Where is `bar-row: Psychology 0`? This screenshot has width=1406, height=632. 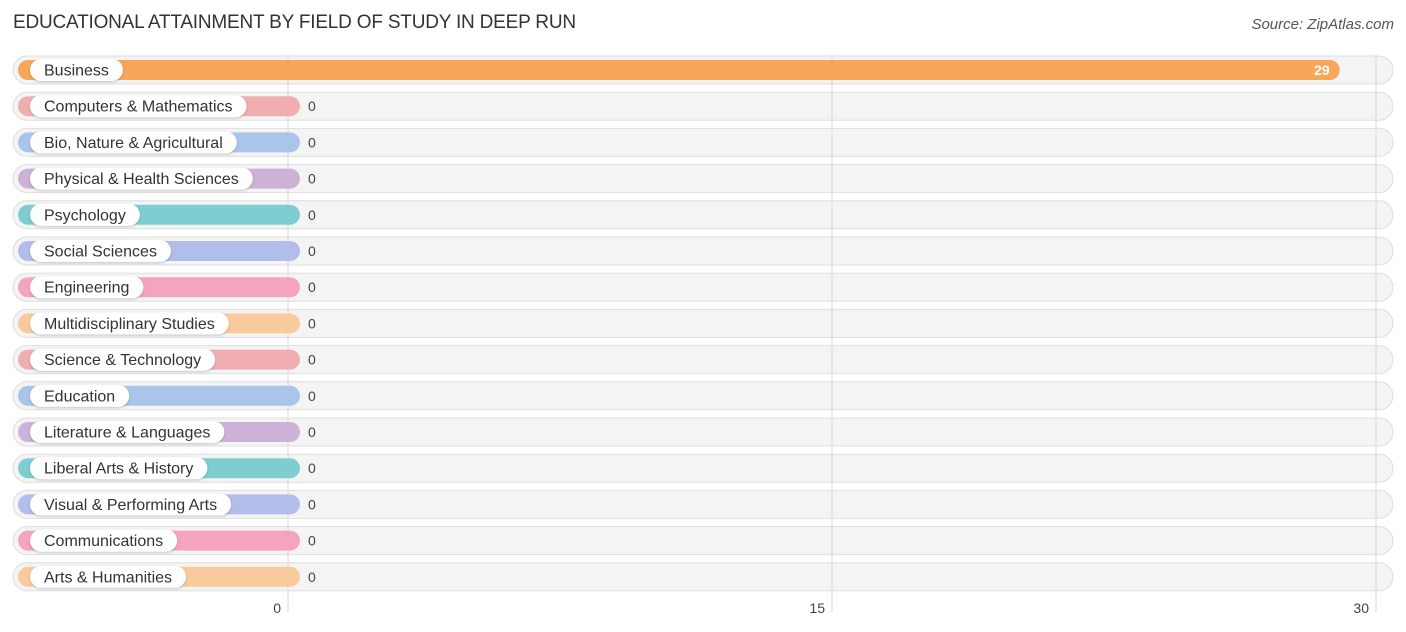
bar-row: Psychology 0 is located at coordinates (167, 214).